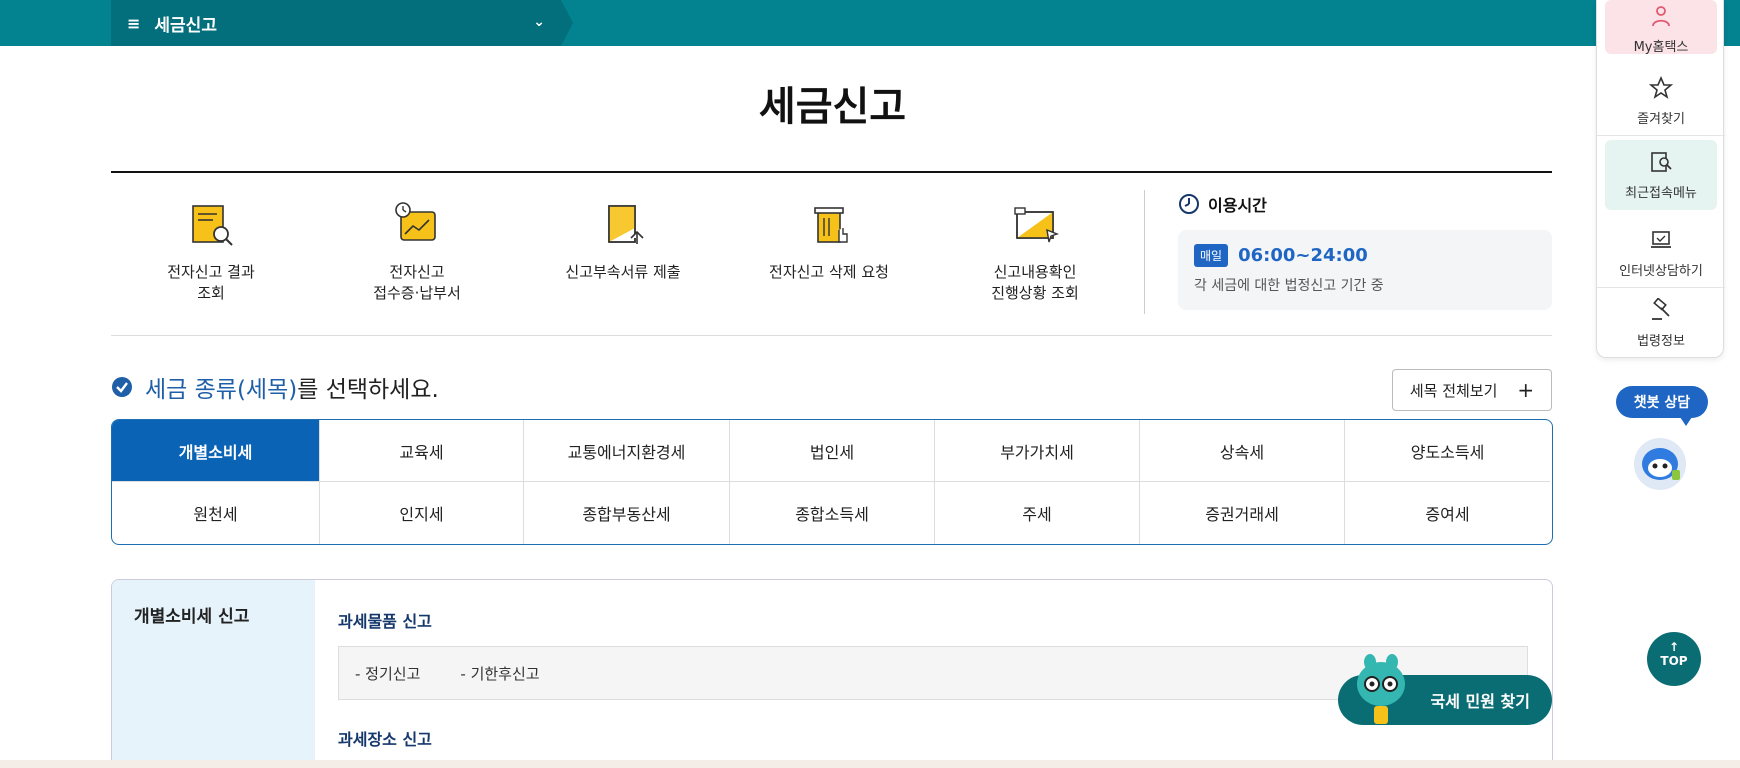 The image size is (1740, 768). Describe the element at coordinates (1662, 406) in the screenshot. I see `chatbot-button: 챗봇 상담` at that location.